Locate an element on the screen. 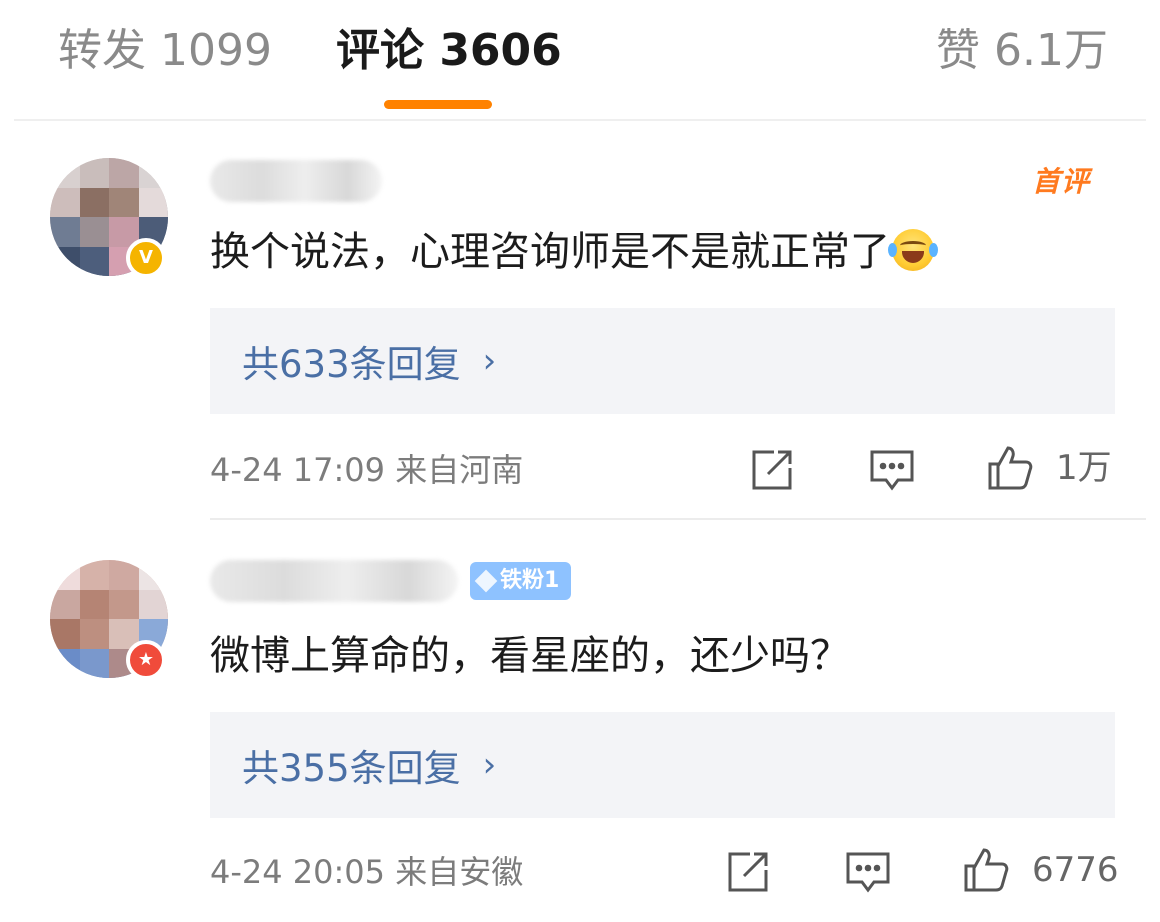 The width and height of the screenshot is (1160, 922). comment-text: 换个说法，心理咨询师是不是就正常了 is located at coordinates (574, 252).